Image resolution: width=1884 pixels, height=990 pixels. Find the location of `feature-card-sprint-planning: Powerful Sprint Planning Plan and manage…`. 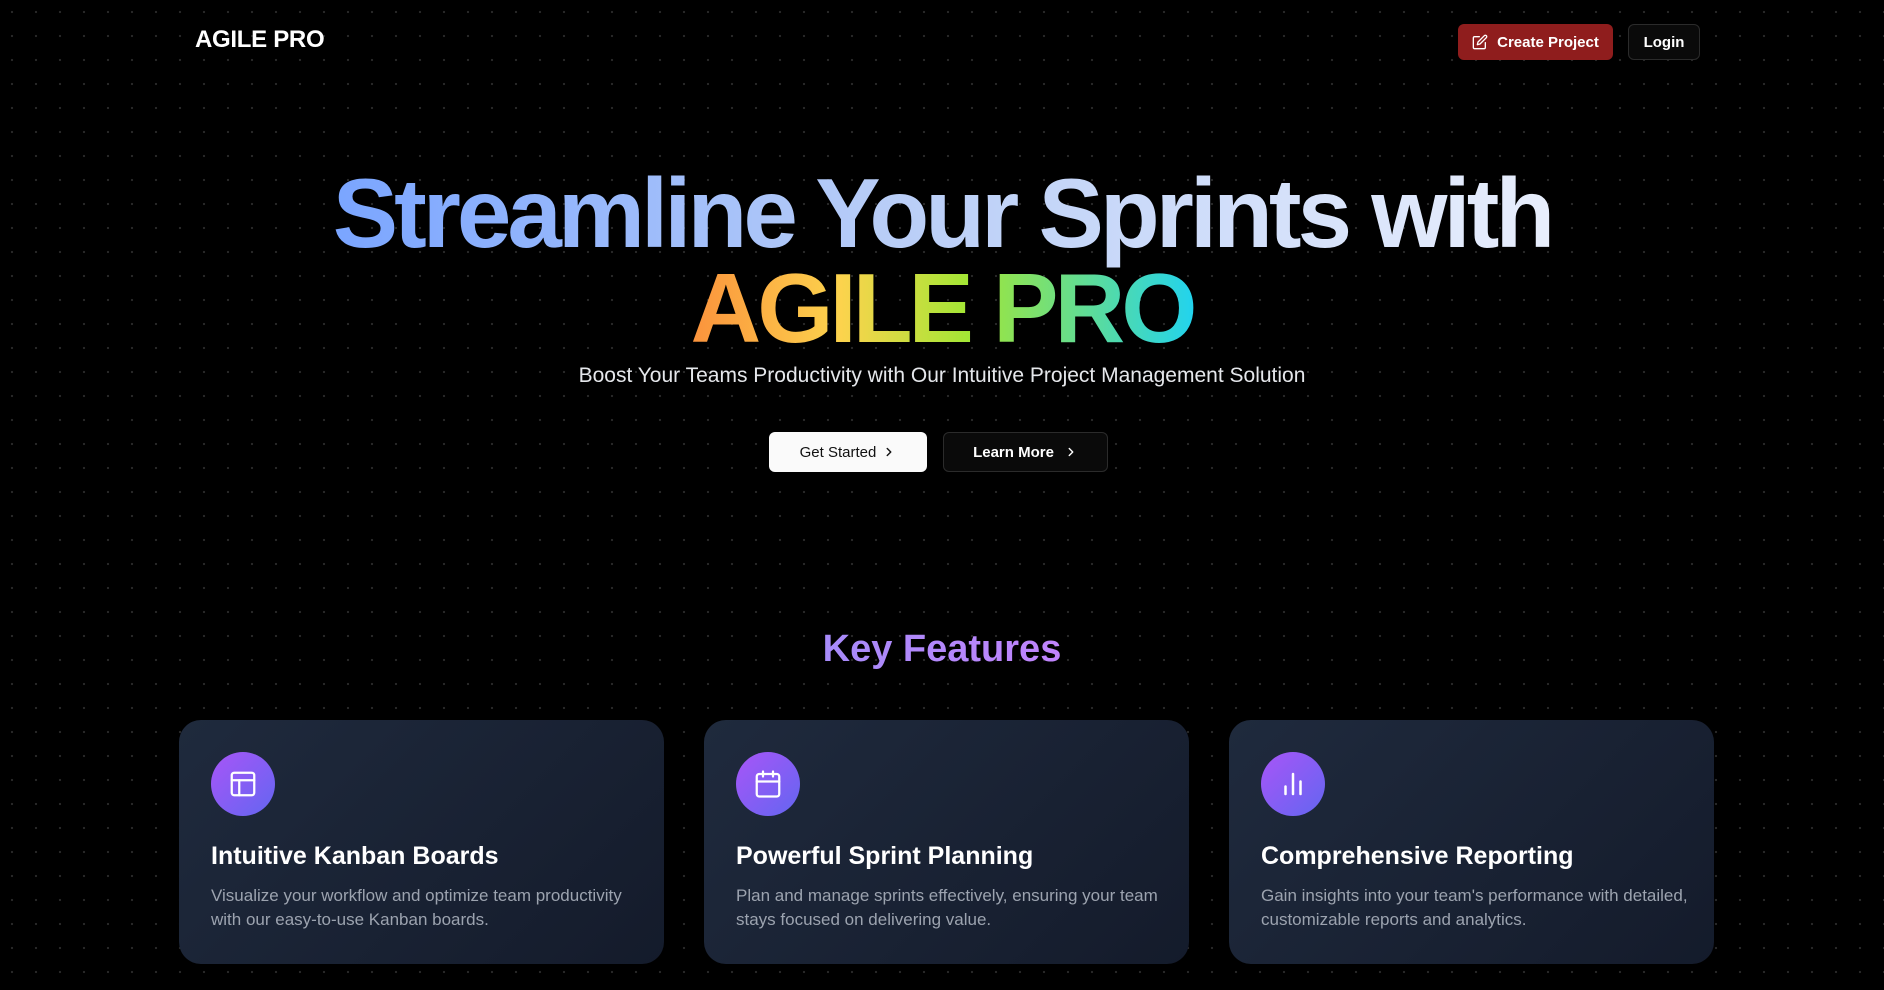

feature-card-sprint-planning: Powerful Sprint Planning Plan and manage… is located at coordinates (946, 842).